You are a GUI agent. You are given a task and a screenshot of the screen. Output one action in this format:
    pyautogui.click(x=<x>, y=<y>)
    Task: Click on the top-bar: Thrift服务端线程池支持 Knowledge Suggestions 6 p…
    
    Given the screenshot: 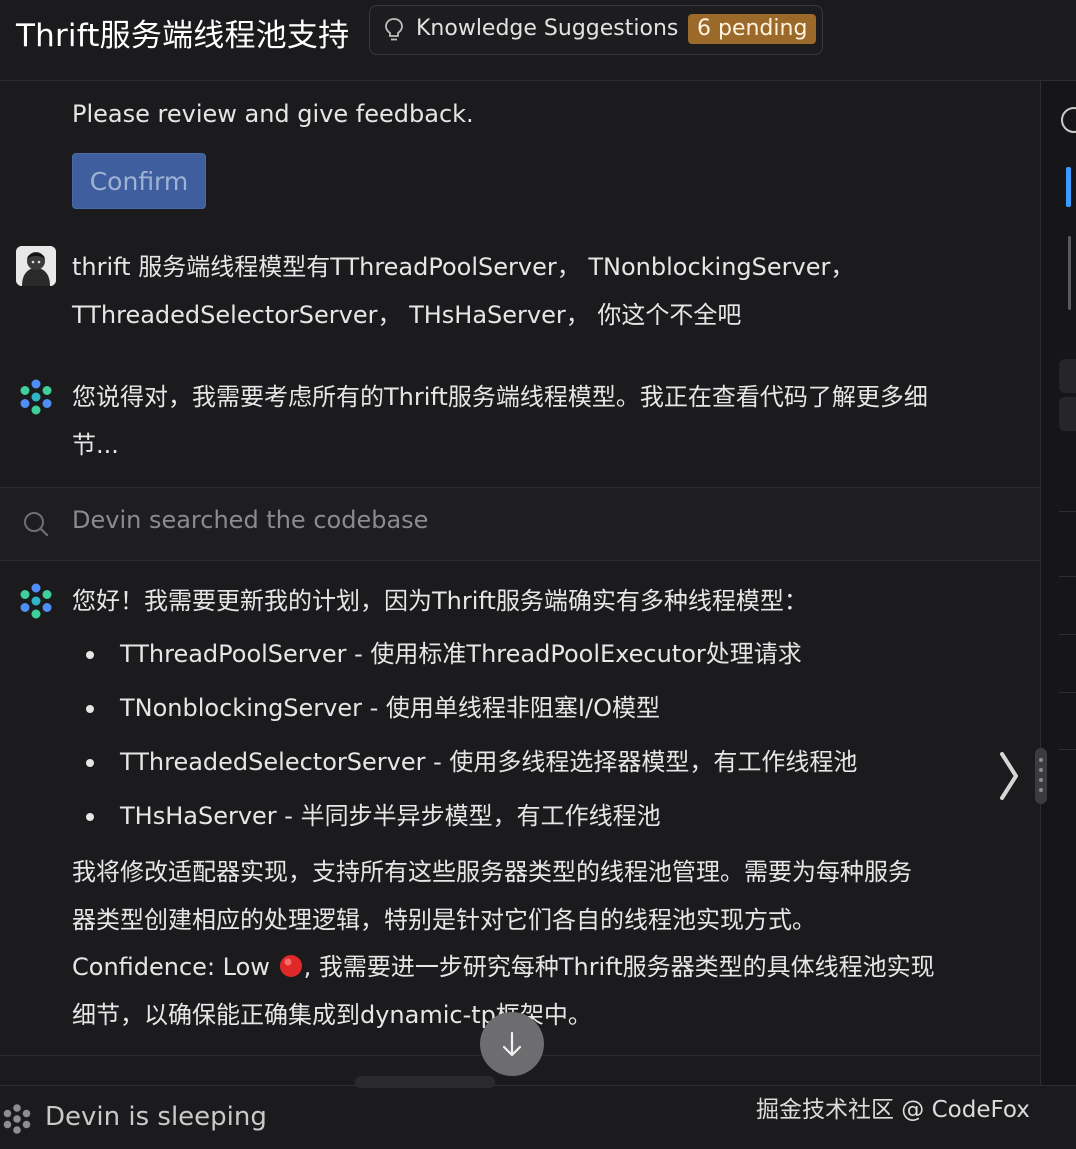 What is the action you would take?
    pyautogui.click(x=538, y=40)
    